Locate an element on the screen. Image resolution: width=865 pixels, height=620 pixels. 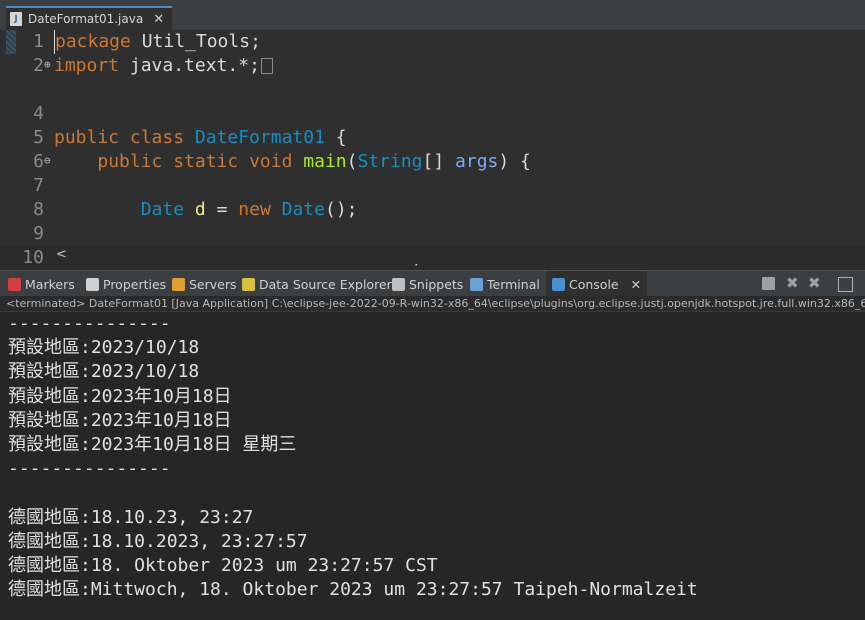
tab-data-source-explorer: Data Source Explorer is located at coordinates (317, 284).